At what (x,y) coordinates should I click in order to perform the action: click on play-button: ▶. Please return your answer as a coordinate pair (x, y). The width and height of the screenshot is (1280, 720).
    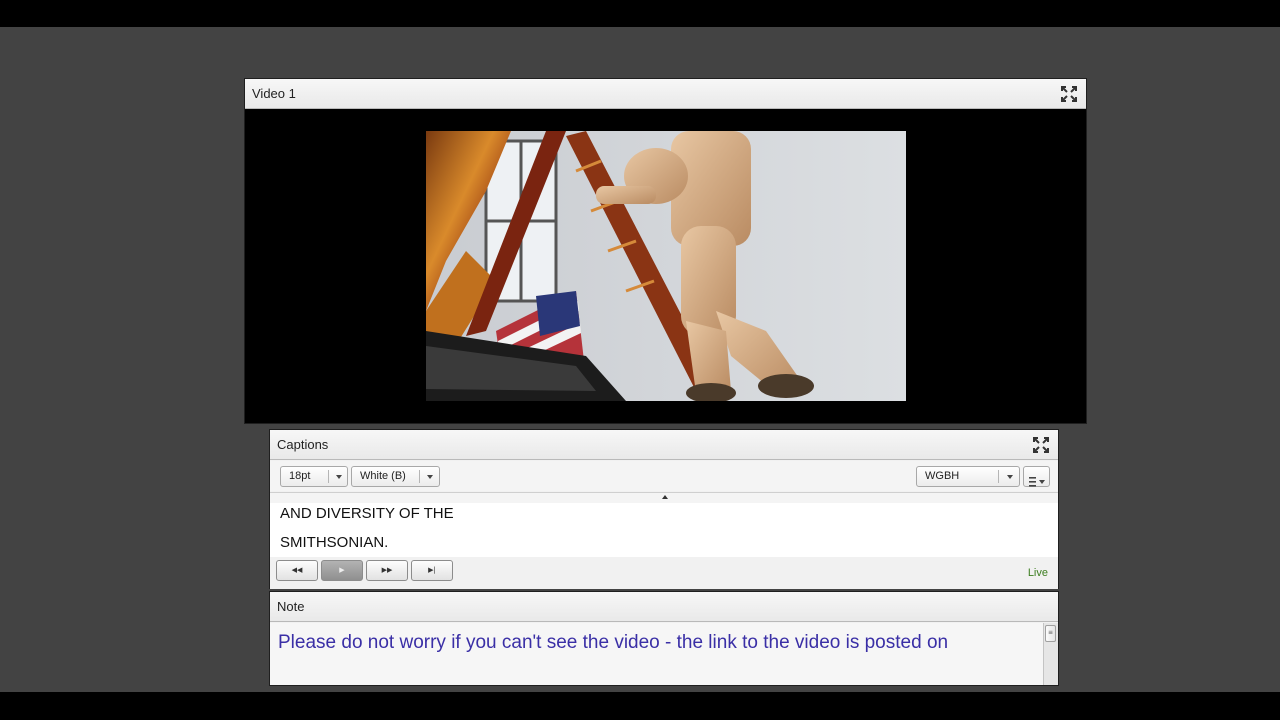
    Looking at the image, I should click on (342, 570).